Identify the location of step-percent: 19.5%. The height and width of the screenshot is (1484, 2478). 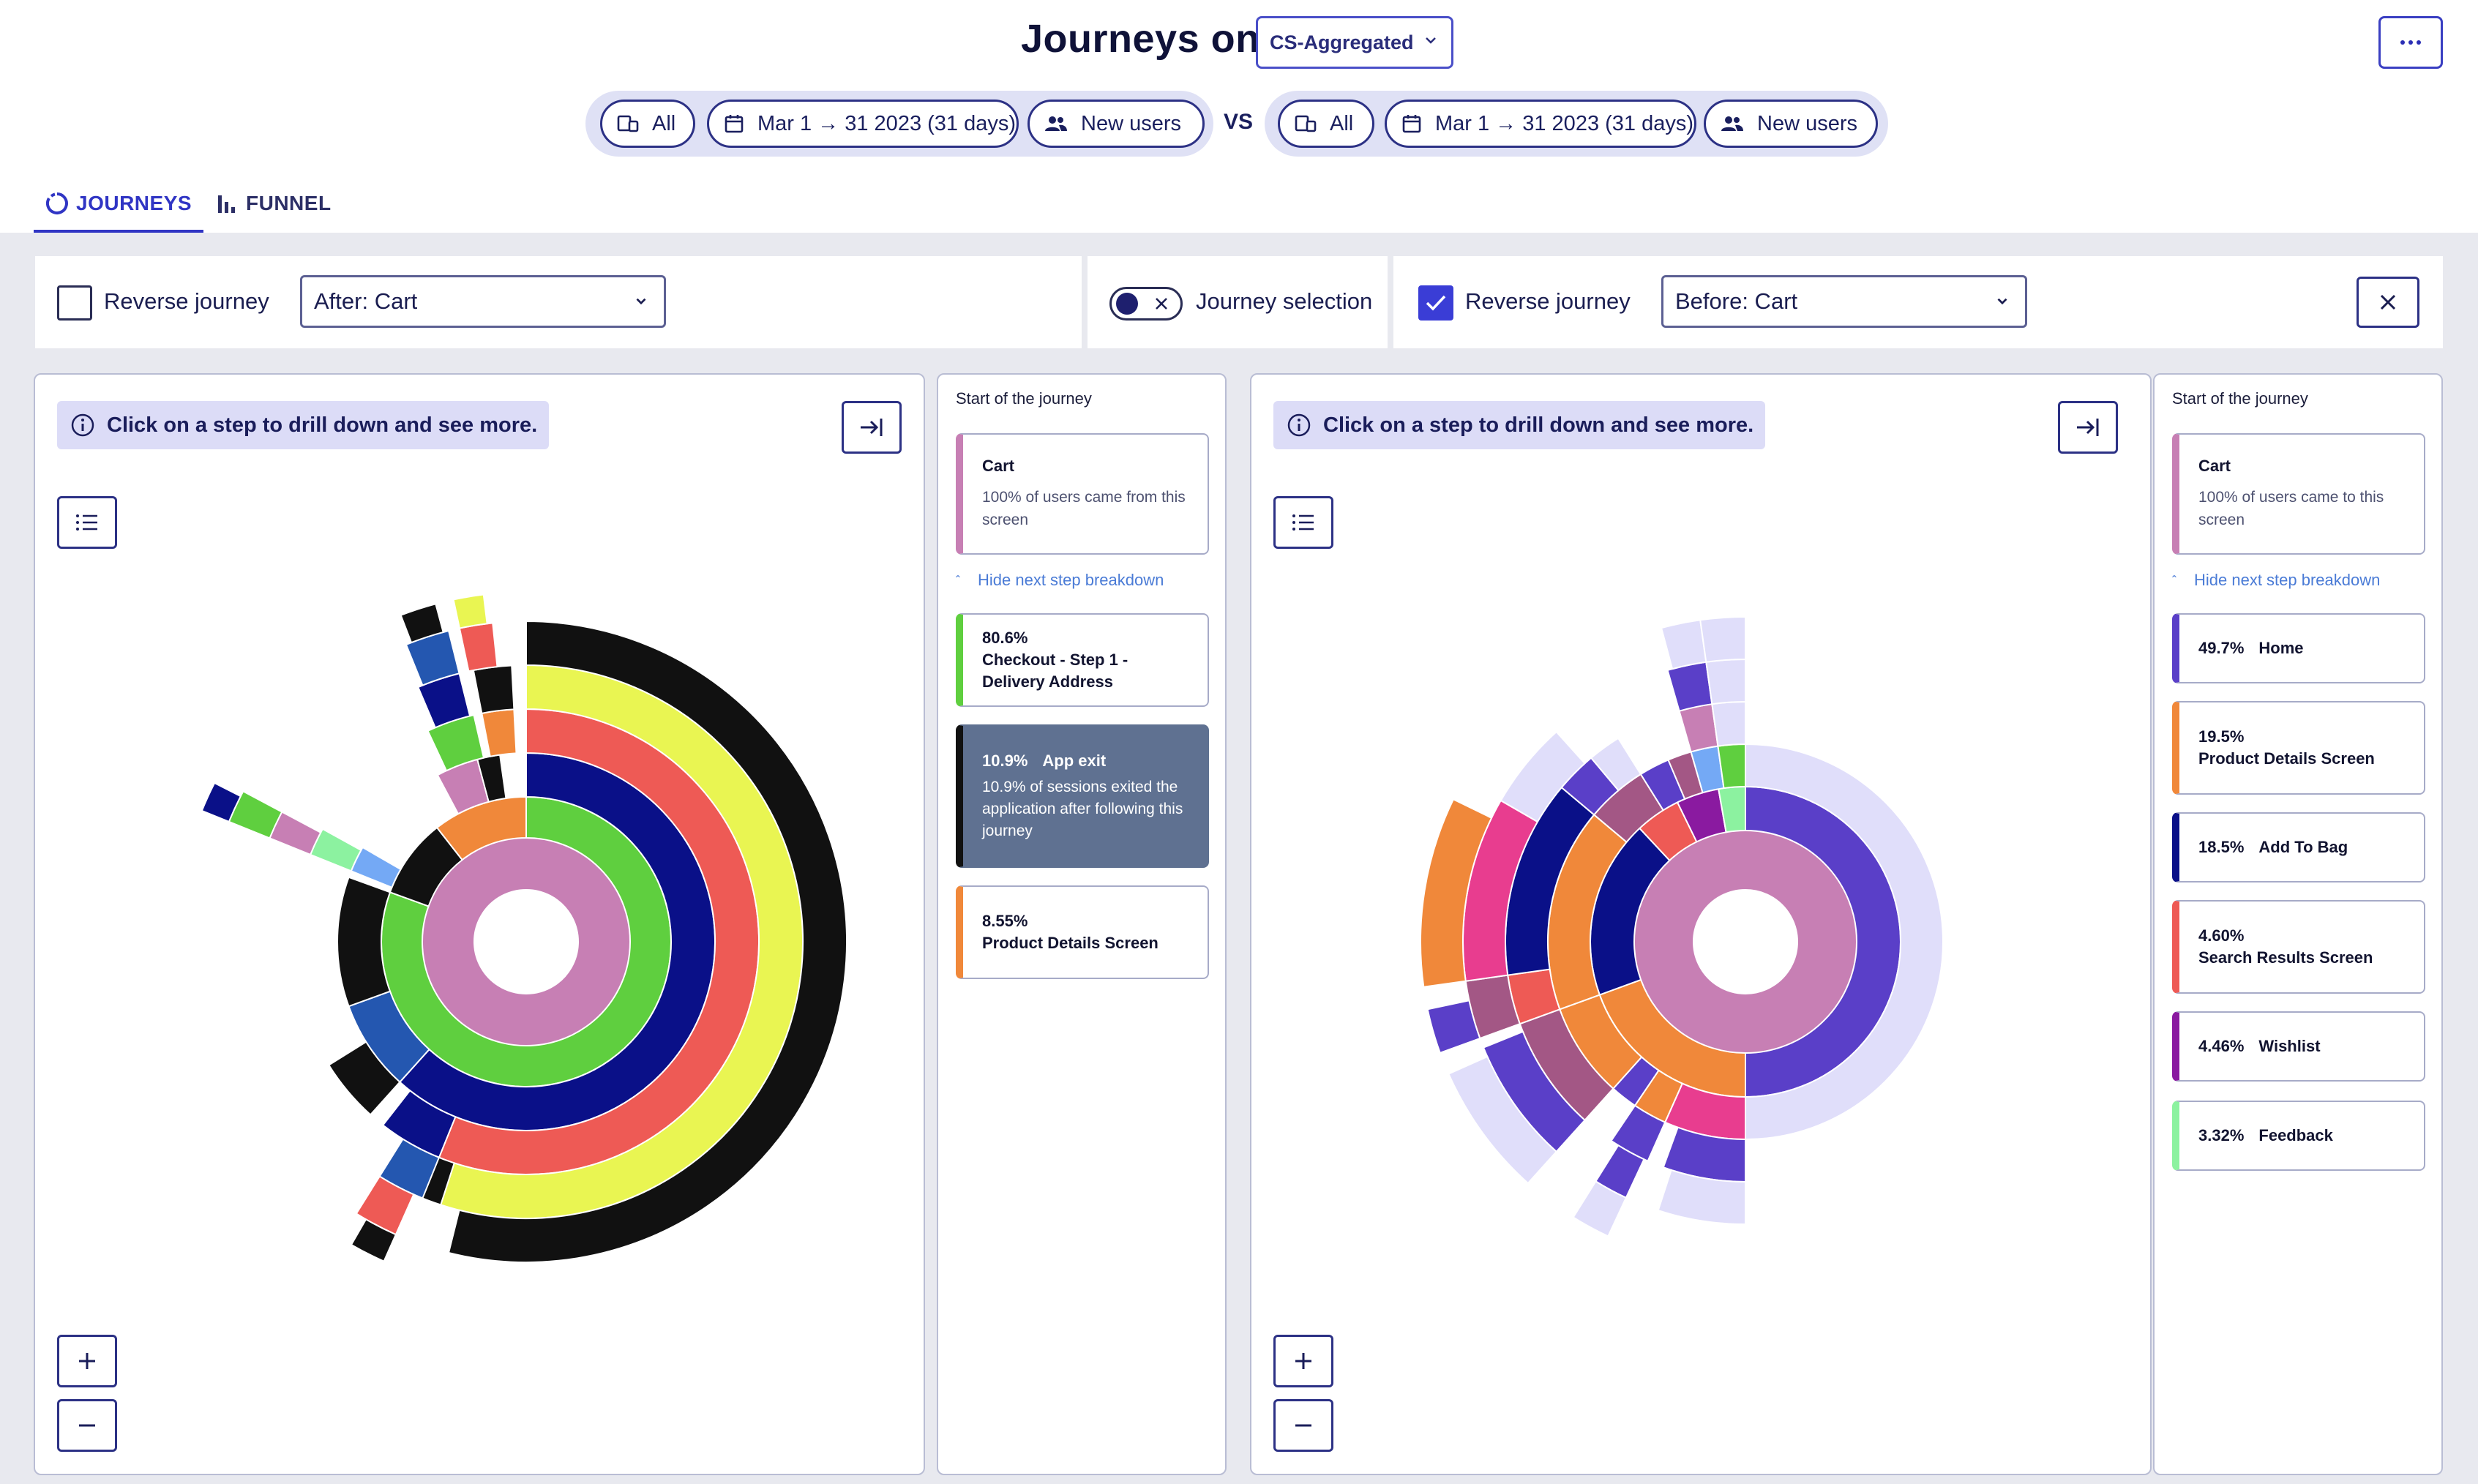
(2222, 736).